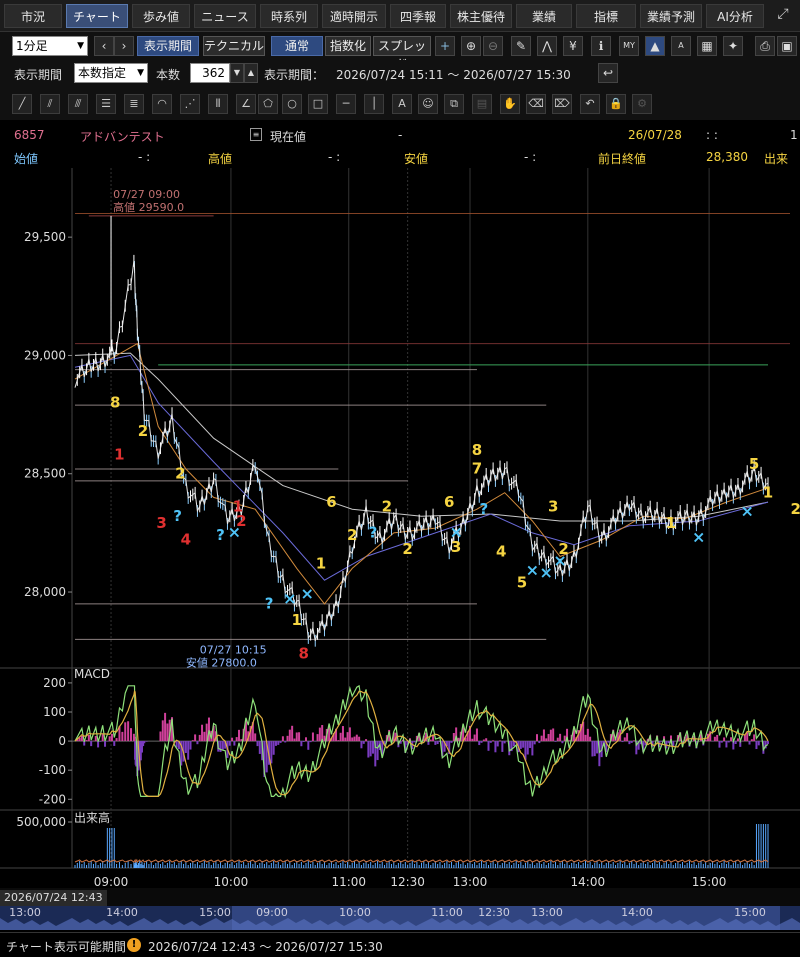 The width and height of the screenshot is (800, 957). Describe the element at coordinates (712, 135) in the screenshot. I see `quote-time: : :` at that location.